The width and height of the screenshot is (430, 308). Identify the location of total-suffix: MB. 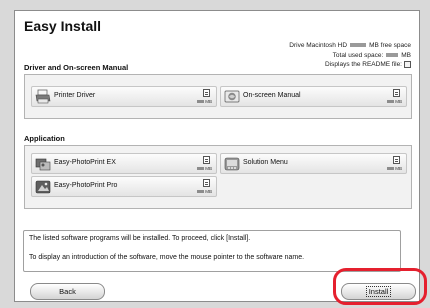
(406, 55).